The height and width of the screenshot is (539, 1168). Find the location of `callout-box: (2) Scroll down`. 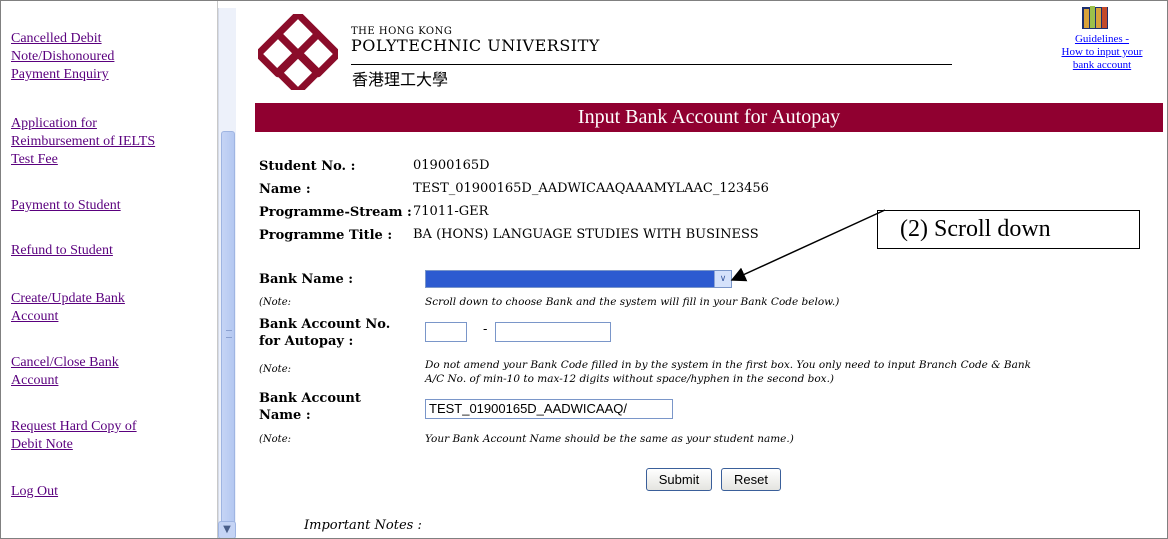

callout-box: (2) Scroll down is located at coordinates (1008, 229).